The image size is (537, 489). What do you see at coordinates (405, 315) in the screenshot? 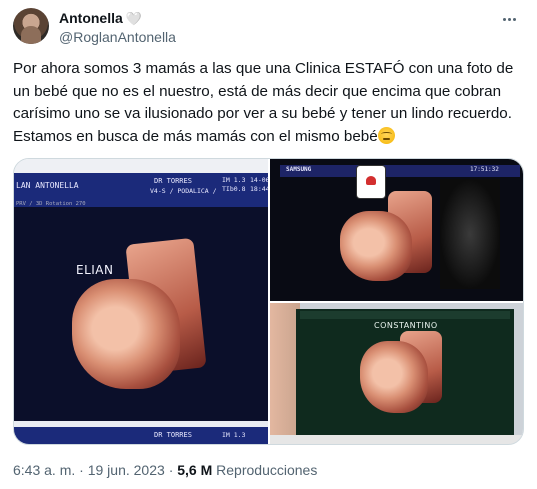
I see `screen-header-bar` at bounding box center [405, 315].